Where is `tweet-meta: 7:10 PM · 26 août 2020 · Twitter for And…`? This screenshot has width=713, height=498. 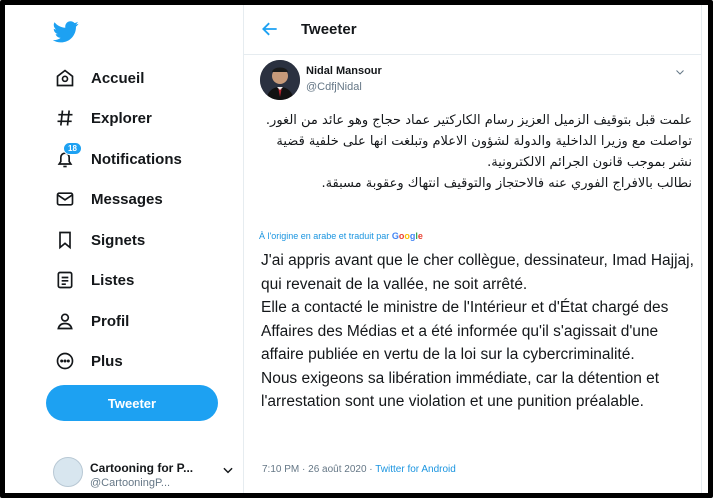 tweet-meta: 7:10 PM · 26 août 2020 · Twitter for And… is located at coordinates (359, 469).